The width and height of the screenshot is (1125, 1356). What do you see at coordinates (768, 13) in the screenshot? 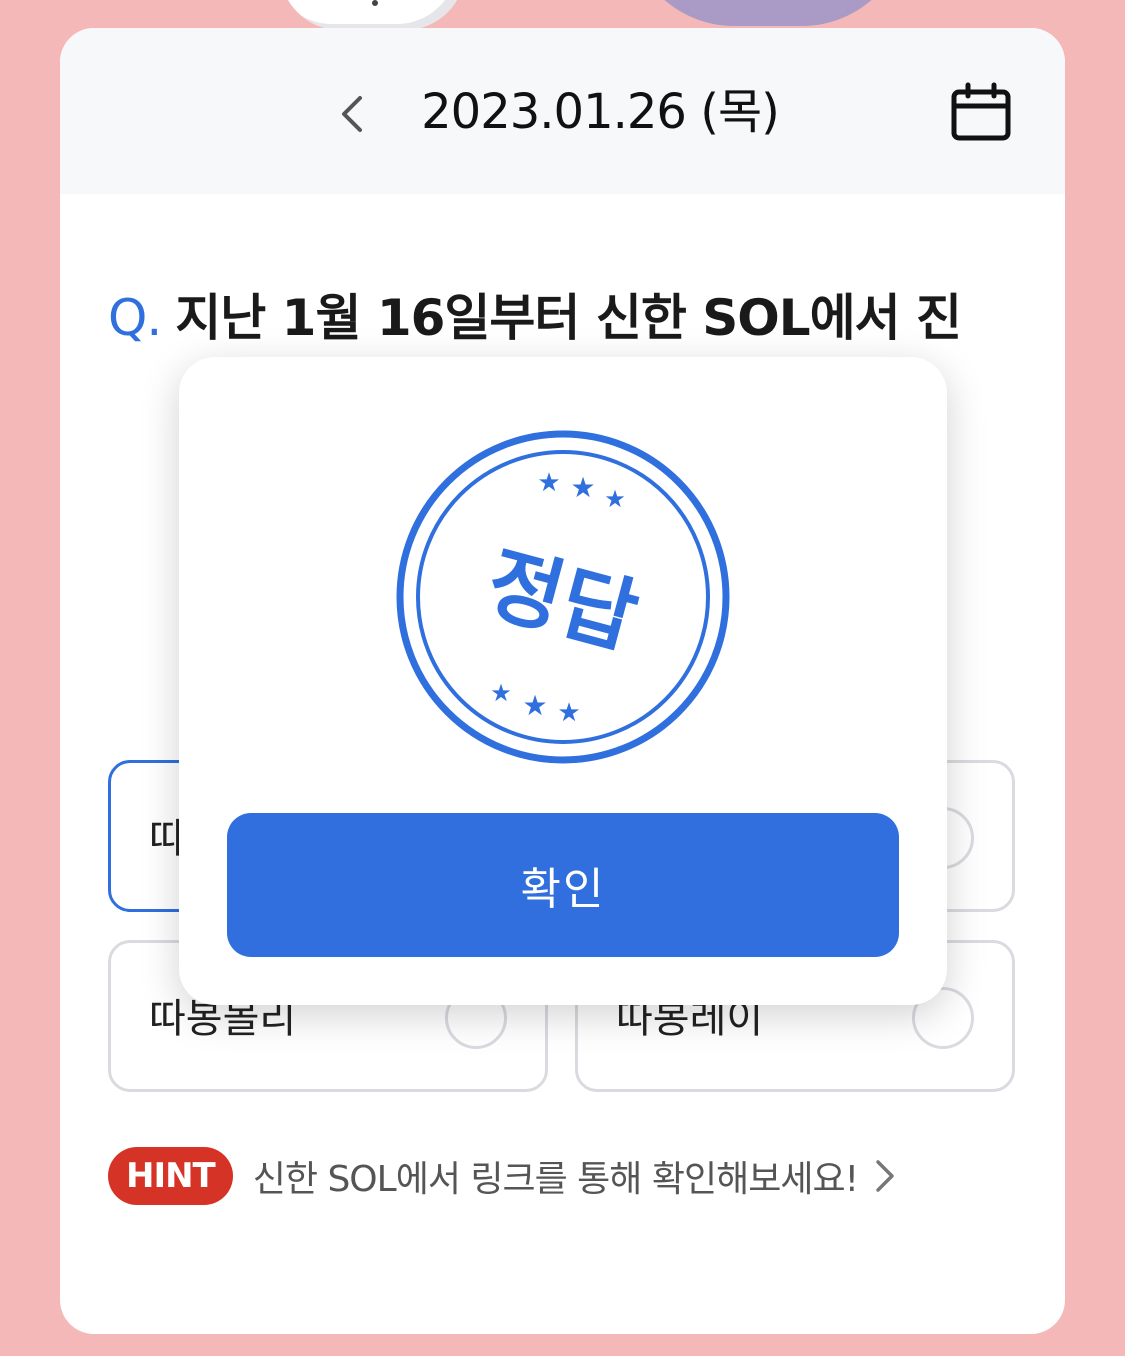
I see `mascot-character-right` at bounding box center [768, 13].